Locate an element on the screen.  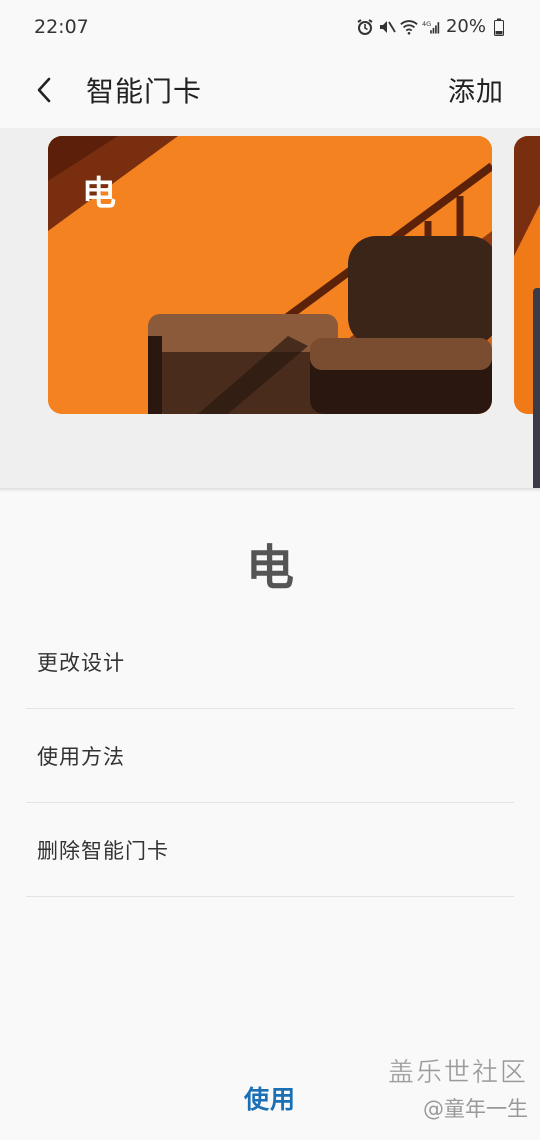
divider is located at coordinates (270, 490).